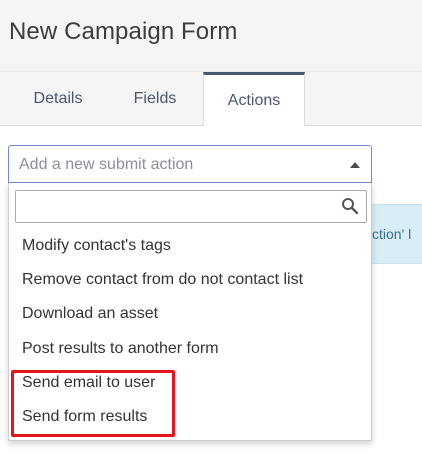 This screenshot has height=470, width=422. I want to click on tab-actions: Actions, so click(254, 99).